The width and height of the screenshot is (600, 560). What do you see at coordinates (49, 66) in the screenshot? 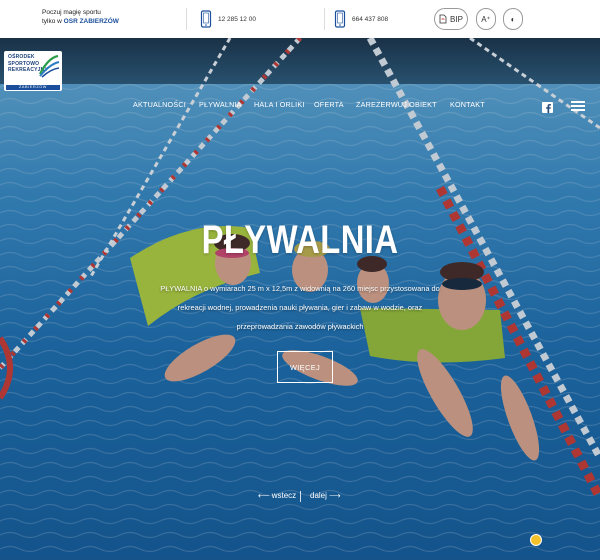
I see `logo-wave-icon` at bounding box center [49, 66].